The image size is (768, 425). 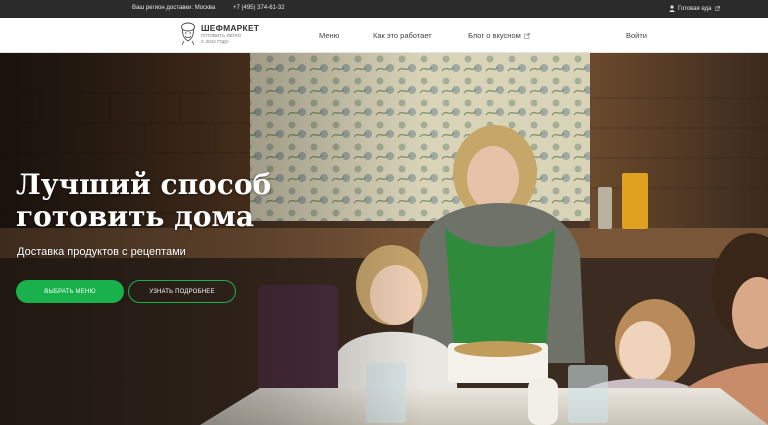 I want to click on hero-subtitle: Доставка продуктов с рецептами, so click(x=101, y=252).